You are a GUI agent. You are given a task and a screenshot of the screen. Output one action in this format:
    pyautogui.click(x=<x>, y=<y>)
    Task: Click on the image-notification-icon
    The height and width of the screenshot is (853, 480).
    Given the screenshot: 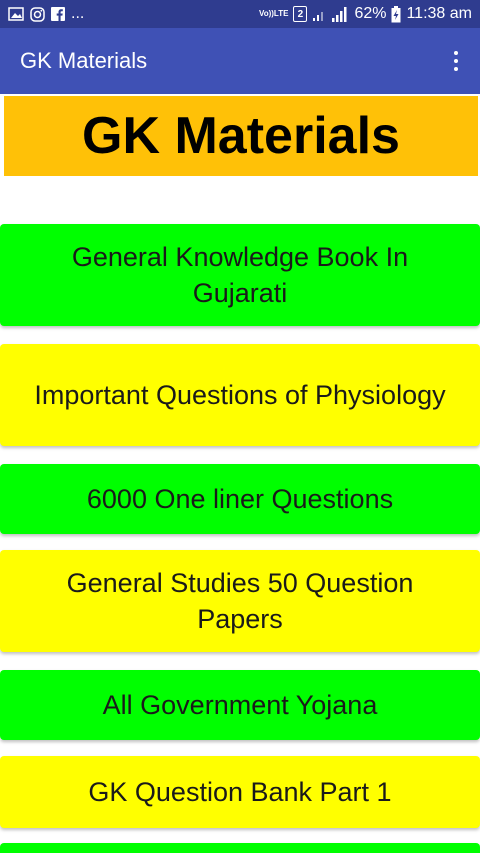 What is the action you would take?
    pyautogui.click(x=16, y=14)
    